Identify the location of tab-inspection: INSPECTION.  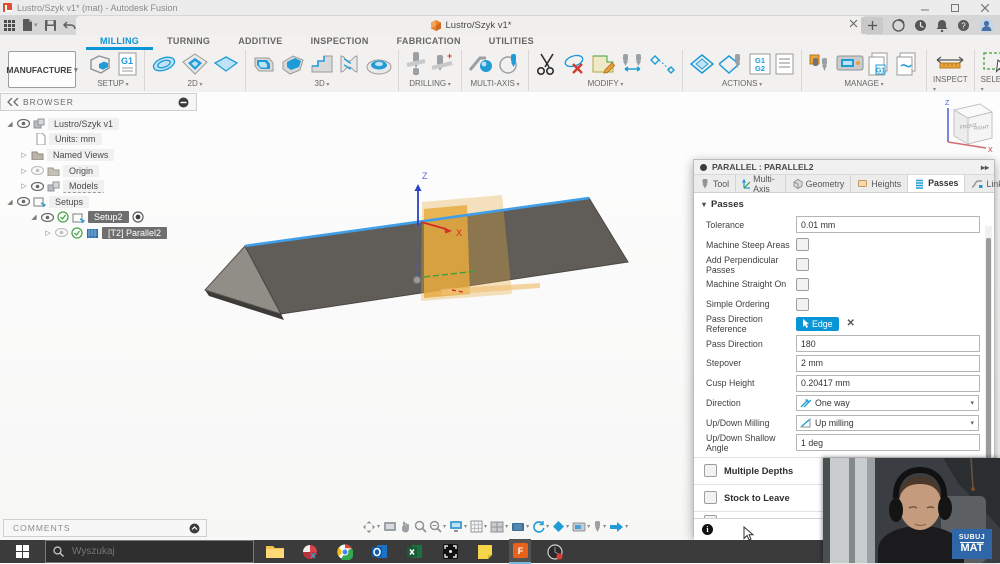
(340, 42).